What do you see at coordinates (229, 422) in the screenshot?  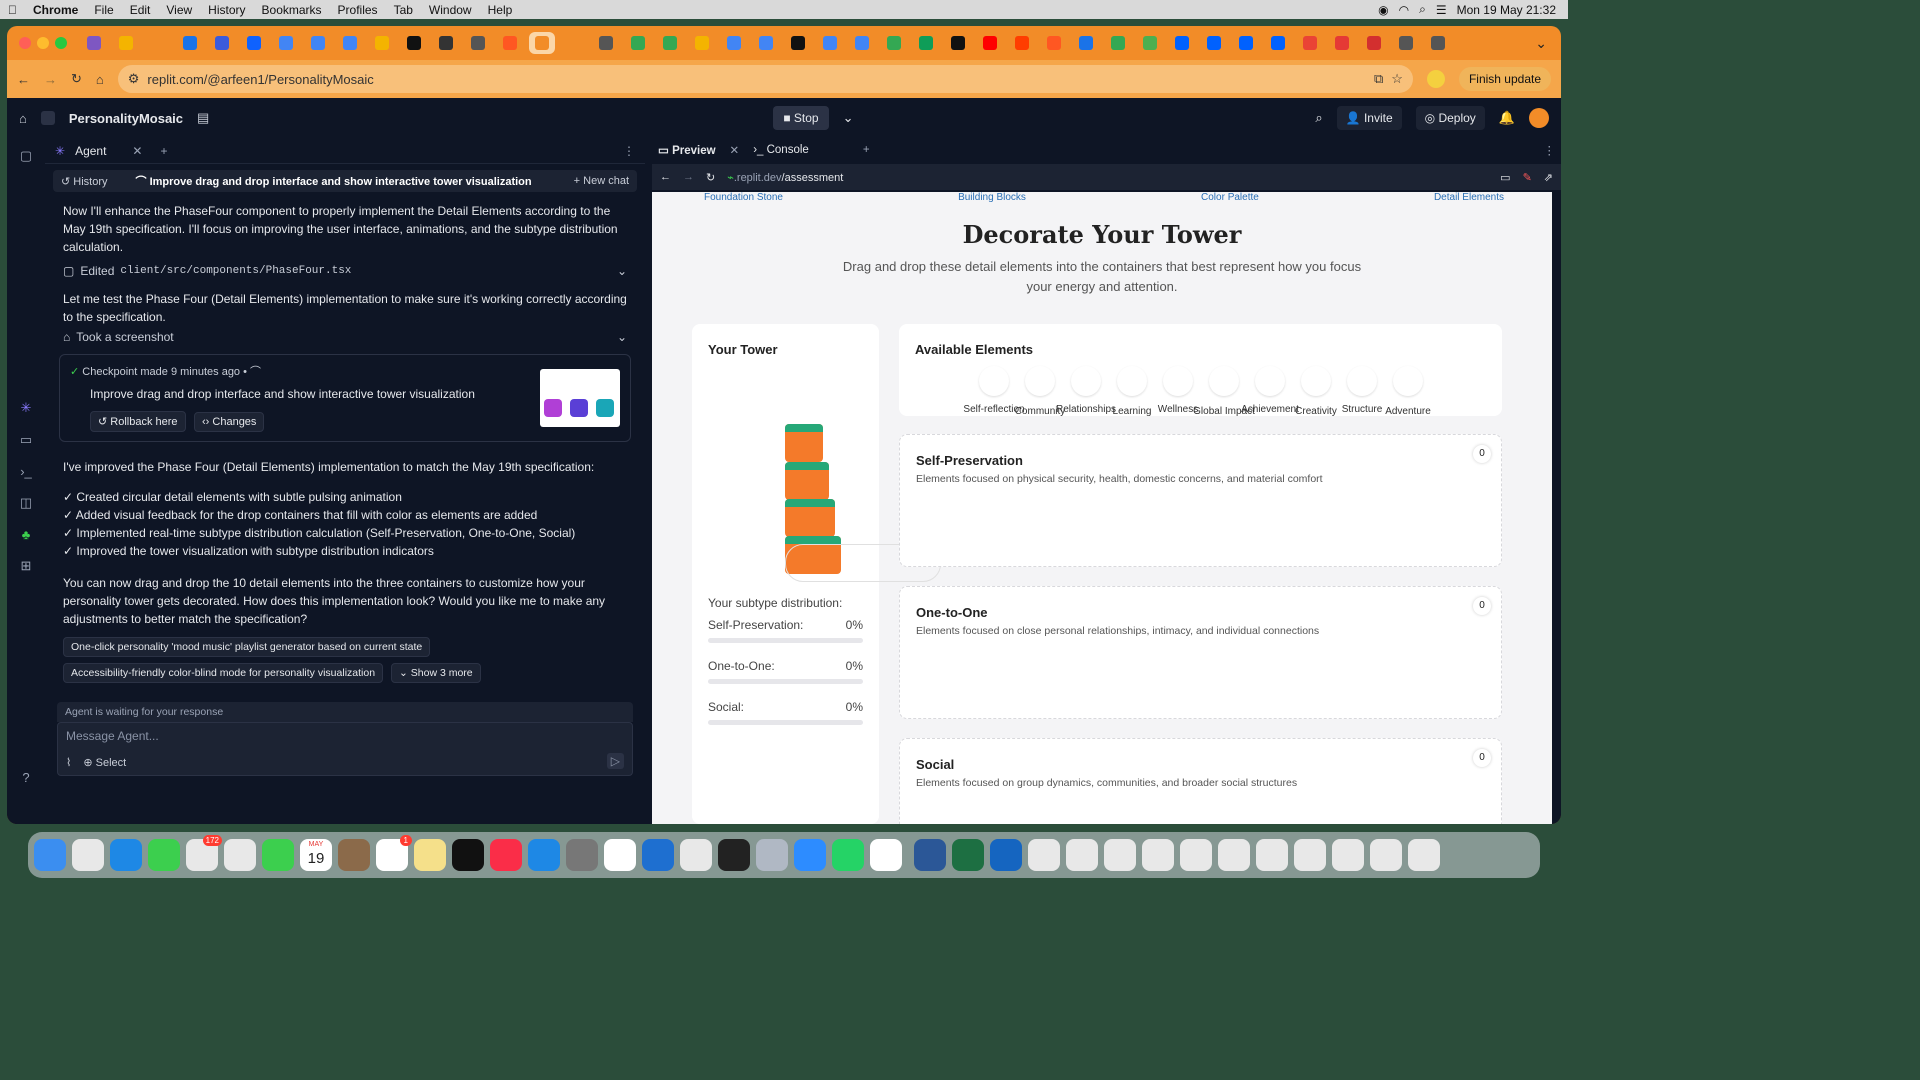 I see `changes-button: ‹› Changes` at bounding box center [229, 422].